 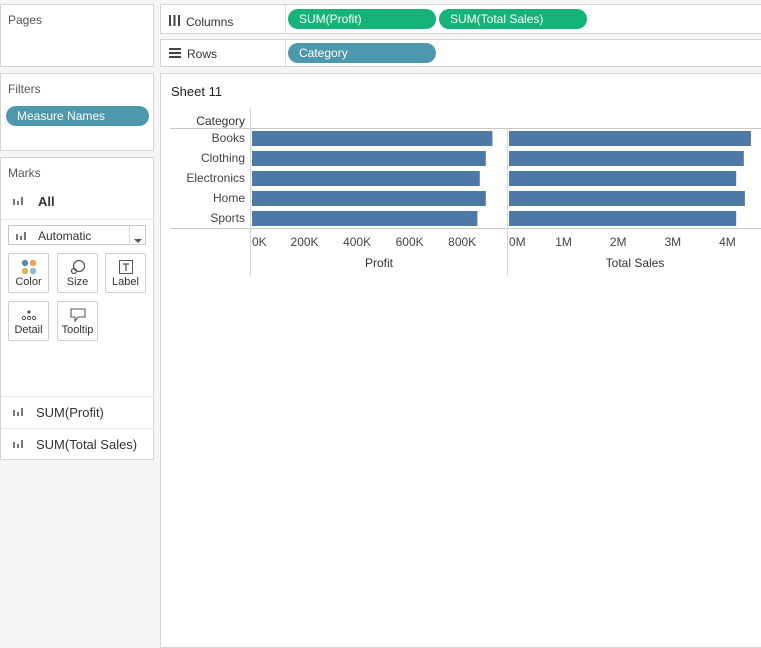 I want to click on axis-tick-label: 2M, so click(x=618, y=242).